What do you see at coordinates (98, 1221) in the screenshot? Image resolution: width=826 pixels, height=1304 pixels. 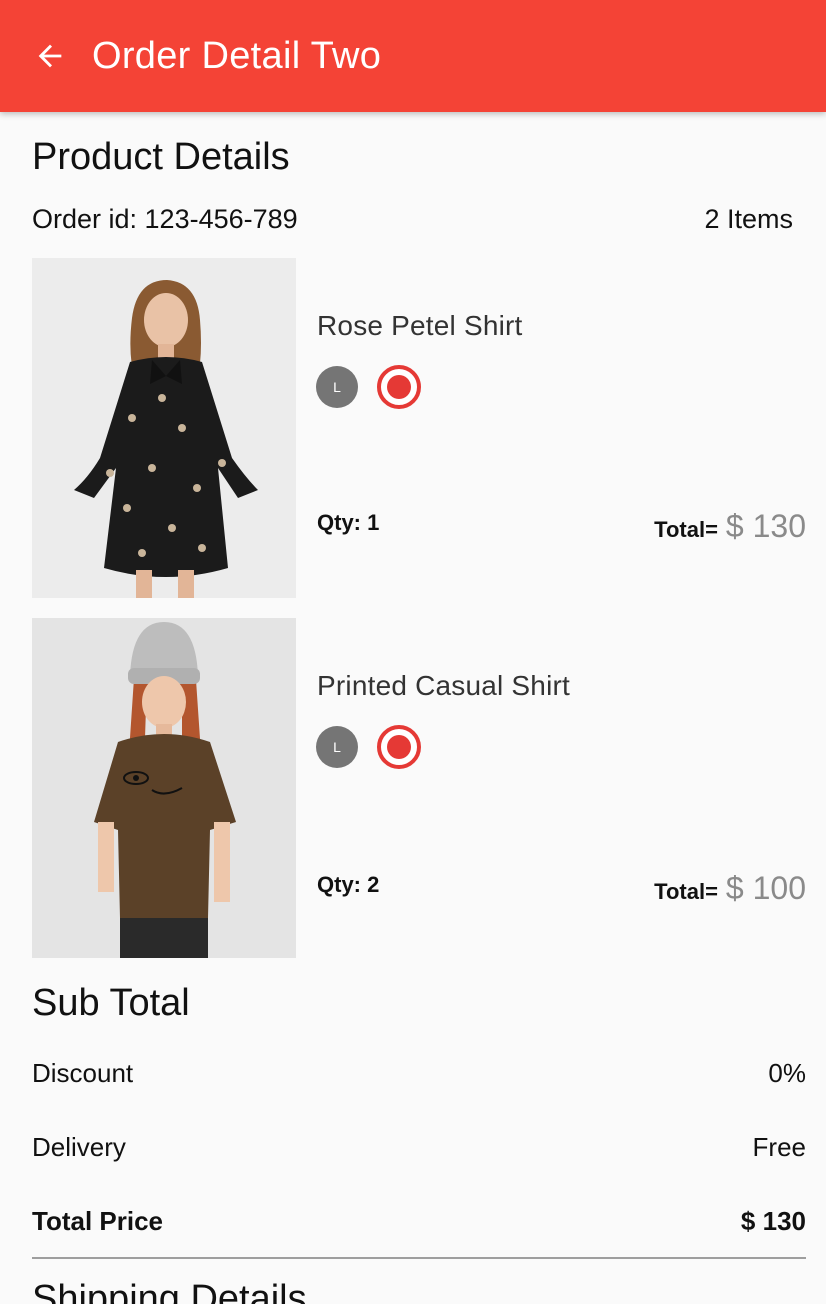 I see `total-price-label: Total Price` at bounding box center [98, 1221].